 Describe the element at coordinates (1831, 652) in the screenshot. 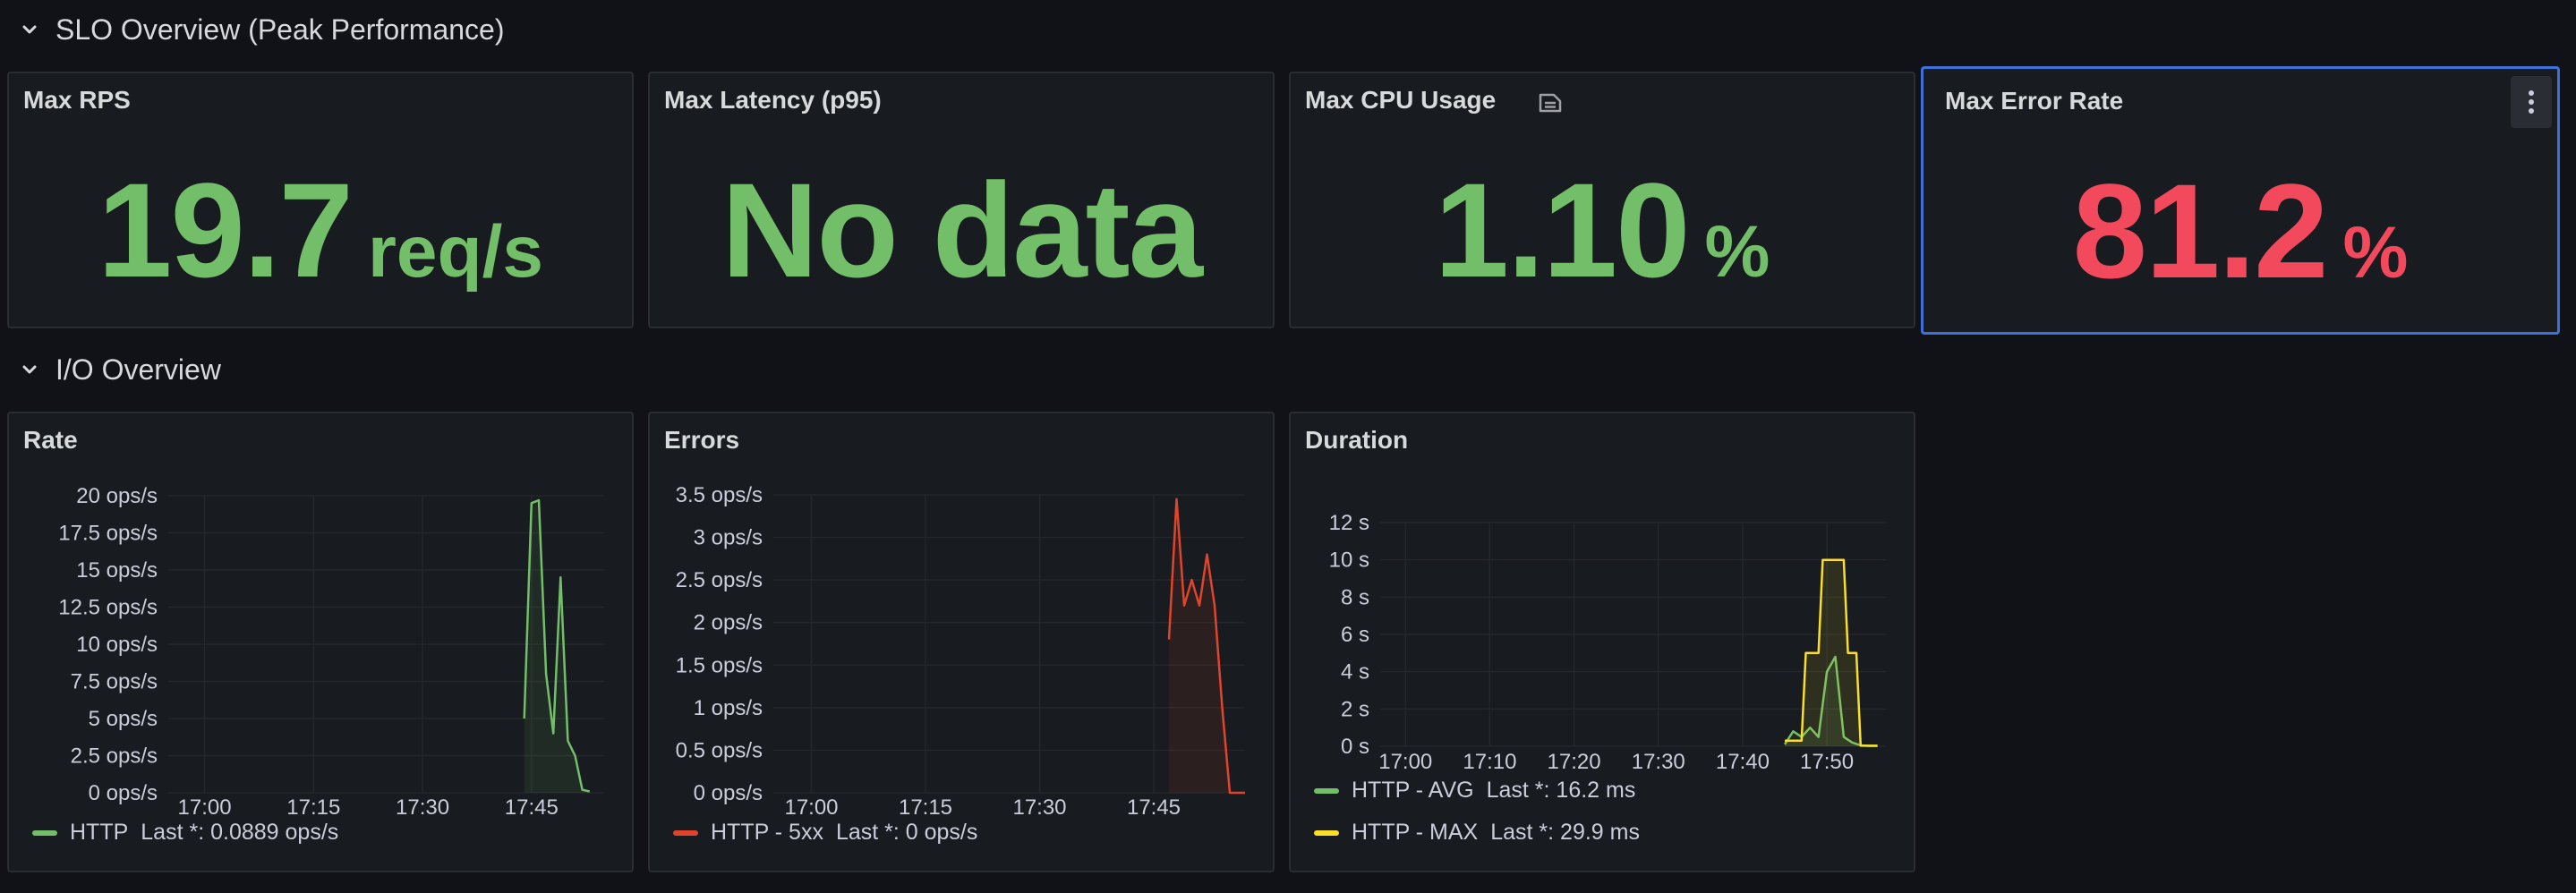

I see `series-area` at that location.